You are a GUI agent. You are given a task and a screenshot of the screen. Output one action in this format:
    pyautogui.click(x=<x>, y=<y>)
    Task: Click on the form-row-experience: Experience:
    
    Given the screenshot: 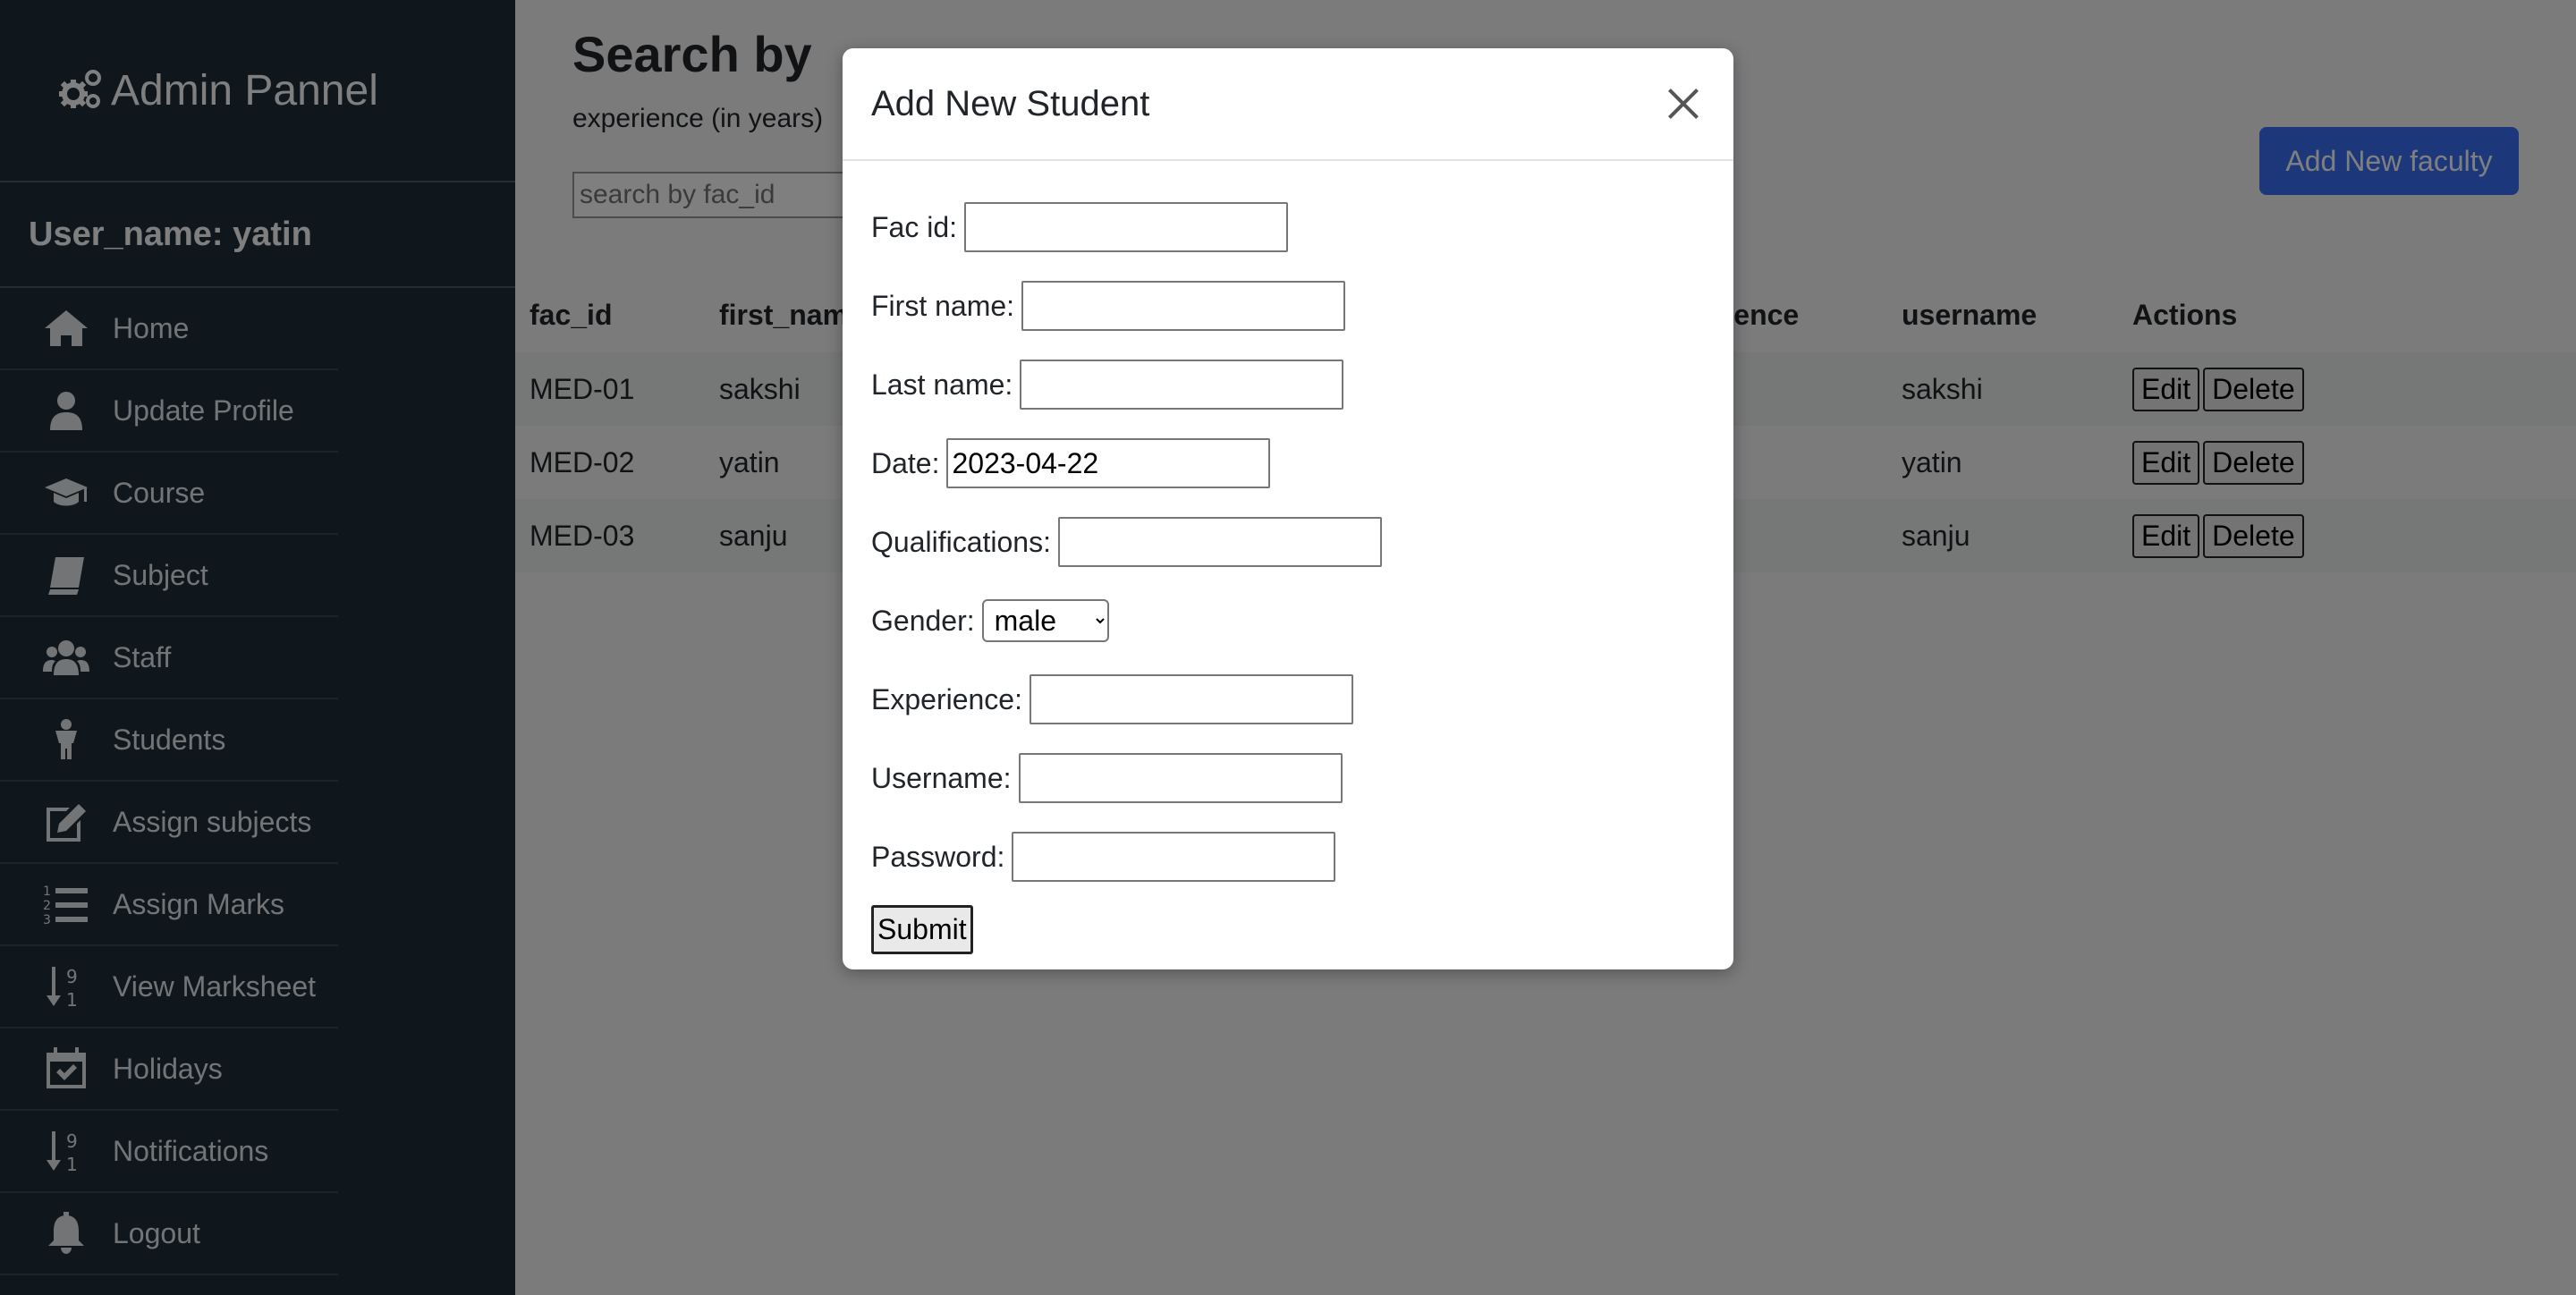 What is the action you would take?
    pyautogui.click(x=1288, y=700)
    